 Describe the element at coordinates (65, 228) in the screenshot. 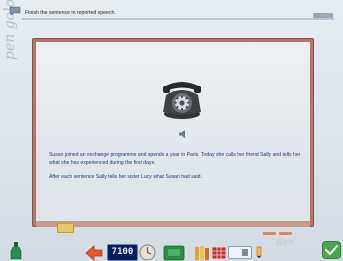

I see `eraser-sponge` at that location.